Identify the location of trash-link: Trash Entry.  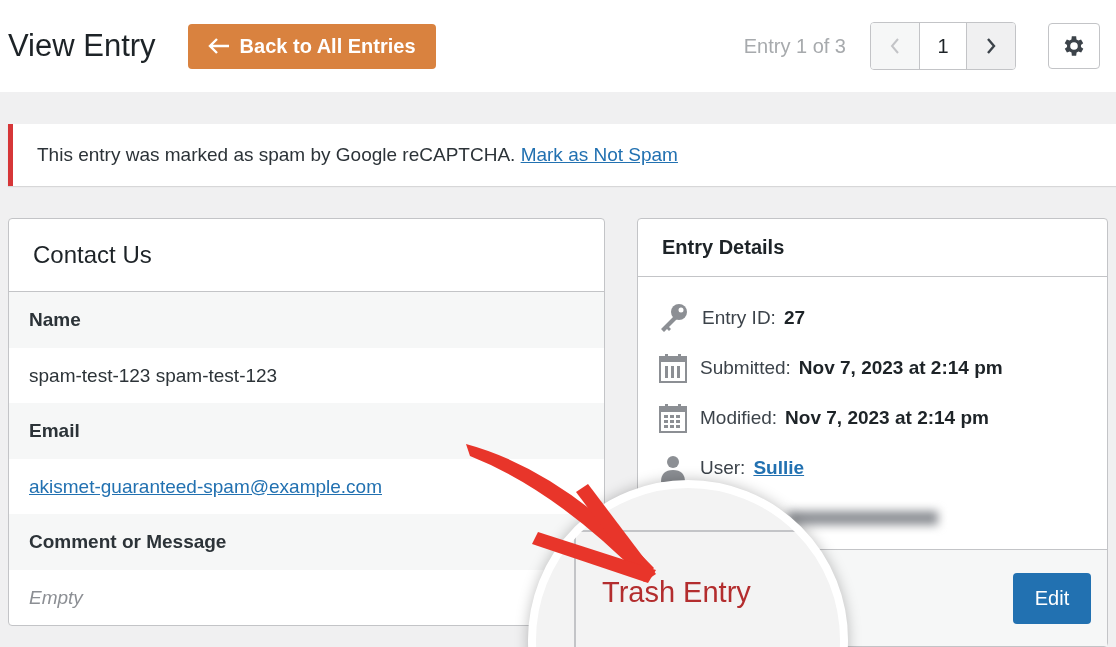
(676, 592).